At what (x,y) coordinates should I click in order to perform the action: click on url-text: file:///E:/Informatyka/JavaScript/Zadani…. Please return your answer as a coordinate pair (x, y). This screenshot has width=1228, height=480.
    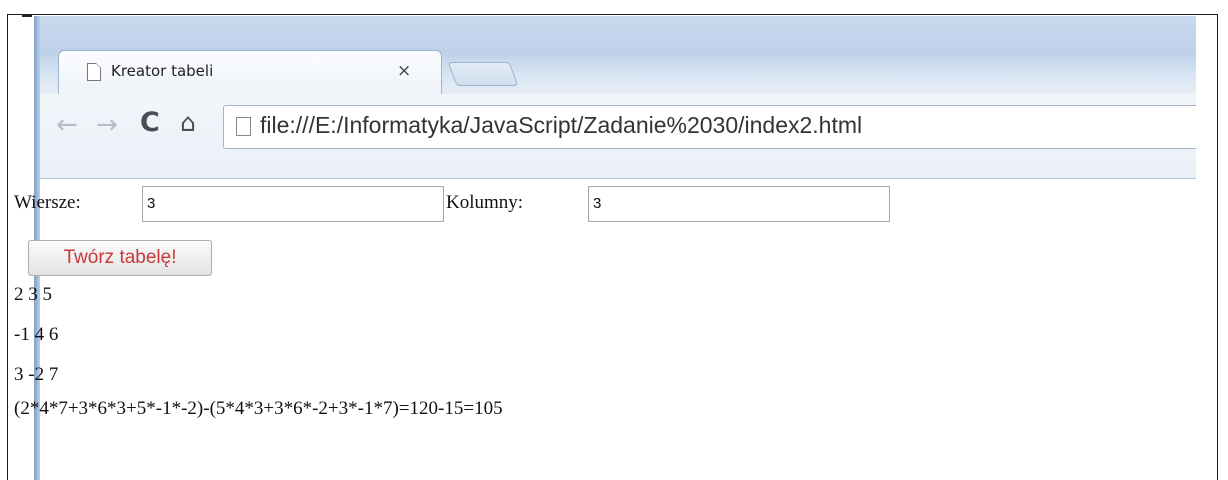
    Looking at the image, I should click on (561, 125).